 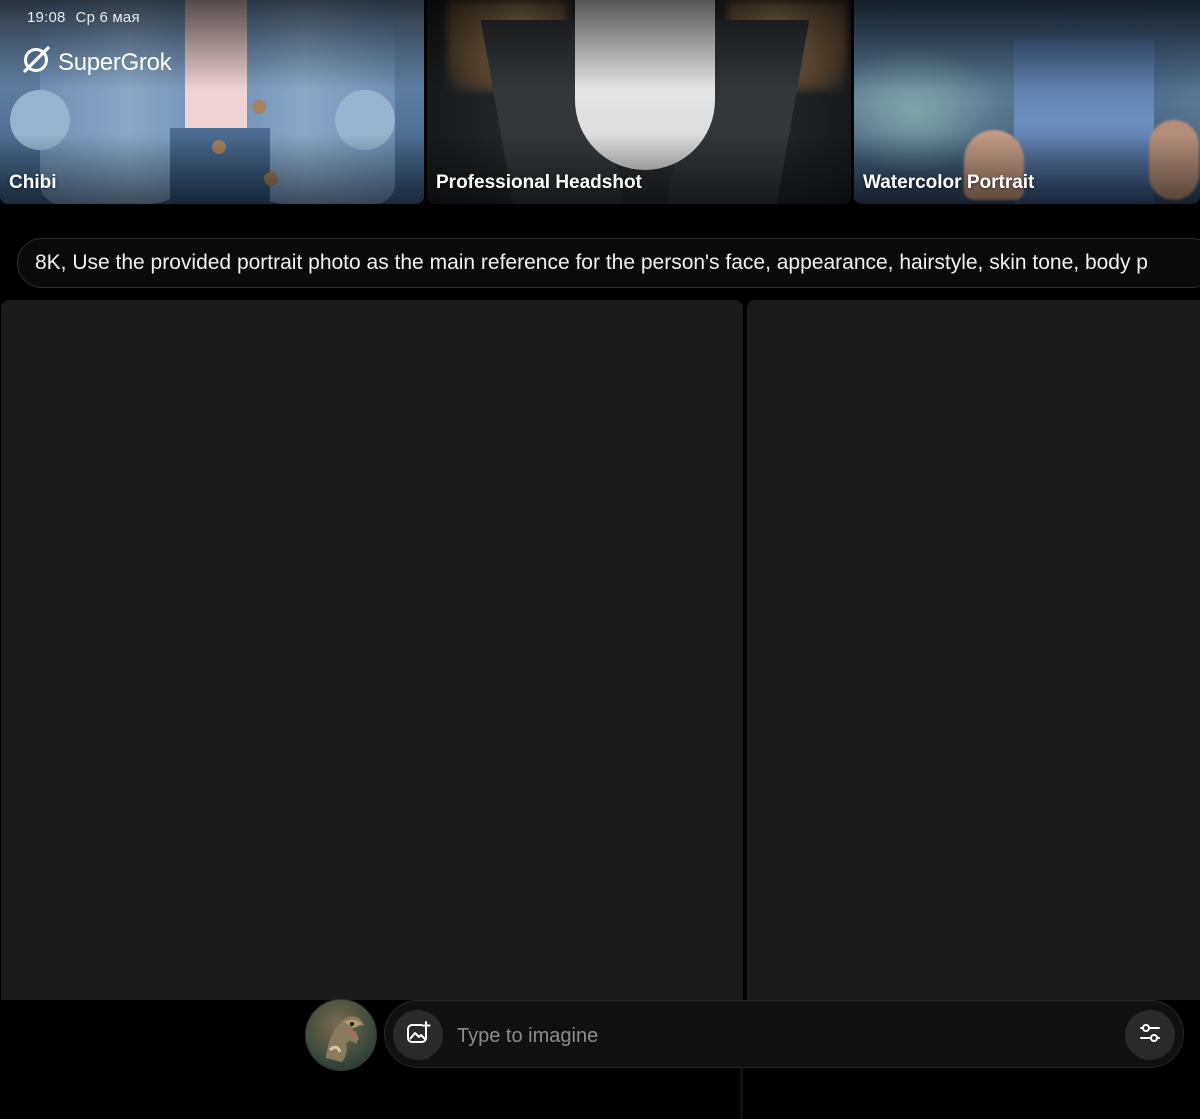 I want to click on composer-bar, so click(x=784, y=1035).